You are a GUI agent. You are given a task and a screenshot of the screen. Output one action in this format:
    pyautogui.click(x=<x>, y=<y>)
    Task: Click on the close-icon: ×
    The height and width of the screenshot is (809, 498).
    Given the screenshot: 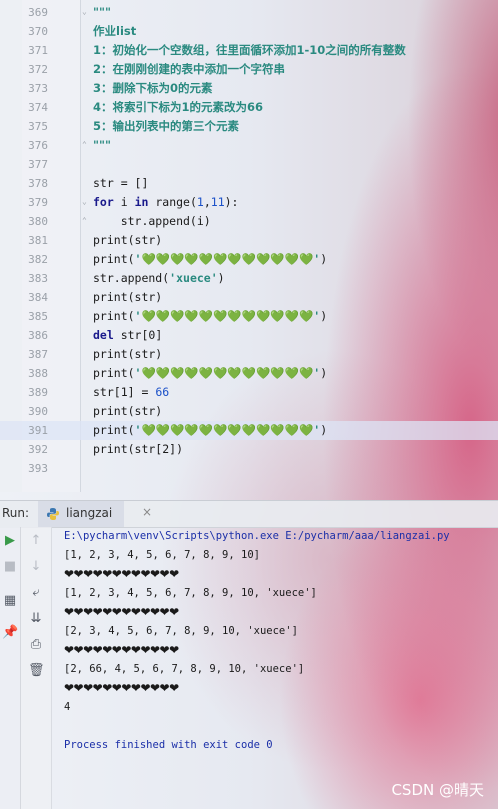 What is the action you would take?
    pyautogui.click(x=147, y=512)
    